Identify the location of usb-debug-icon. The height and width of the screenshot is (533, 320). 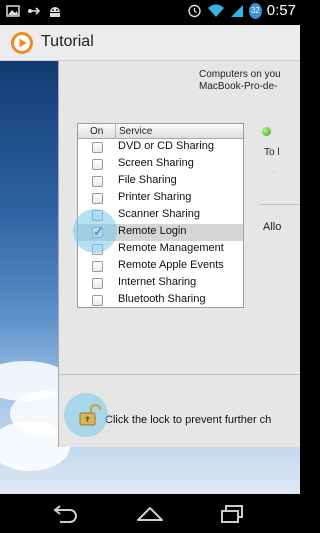
(34, 11).